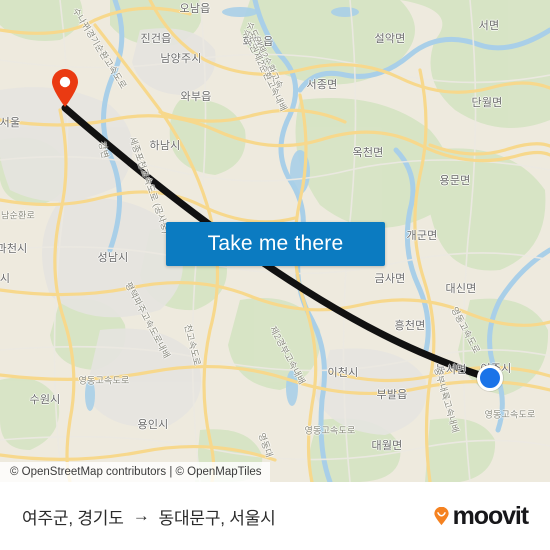 Image resolution: width=550 pixels, height=550 pixels. I want to click on moovit-logo: moovit, so click(480, 515).